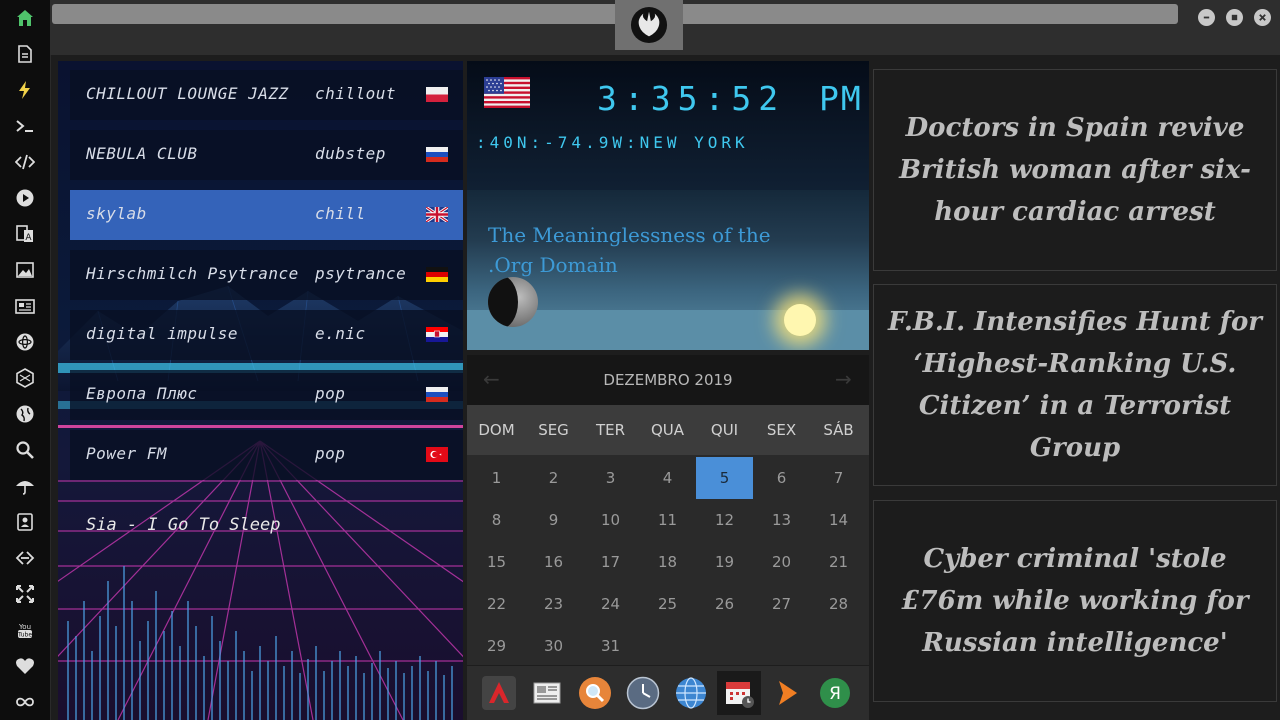 This screenshot has height=720, width=1280. I want to click on station-name: NEBULA CLUB, so click(142, 153).